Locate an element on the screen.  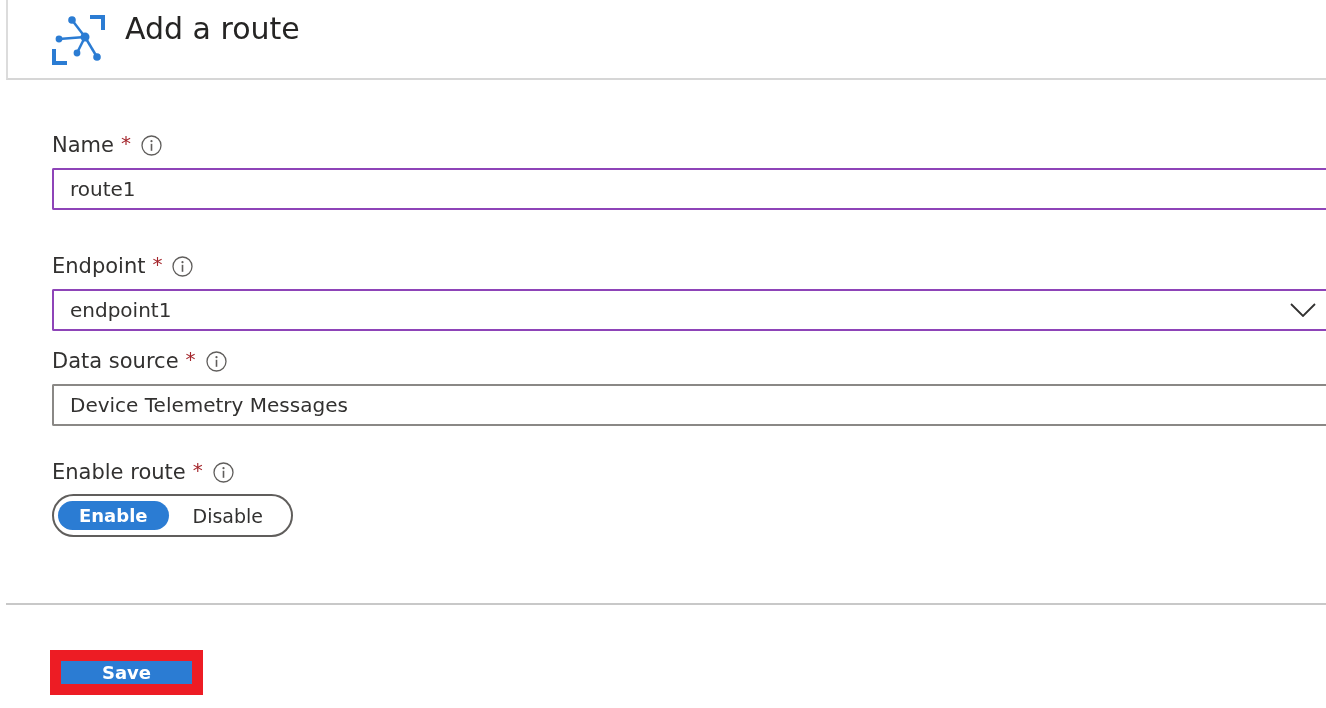
toggle-option: Disable is located at coordinates (227, 515).